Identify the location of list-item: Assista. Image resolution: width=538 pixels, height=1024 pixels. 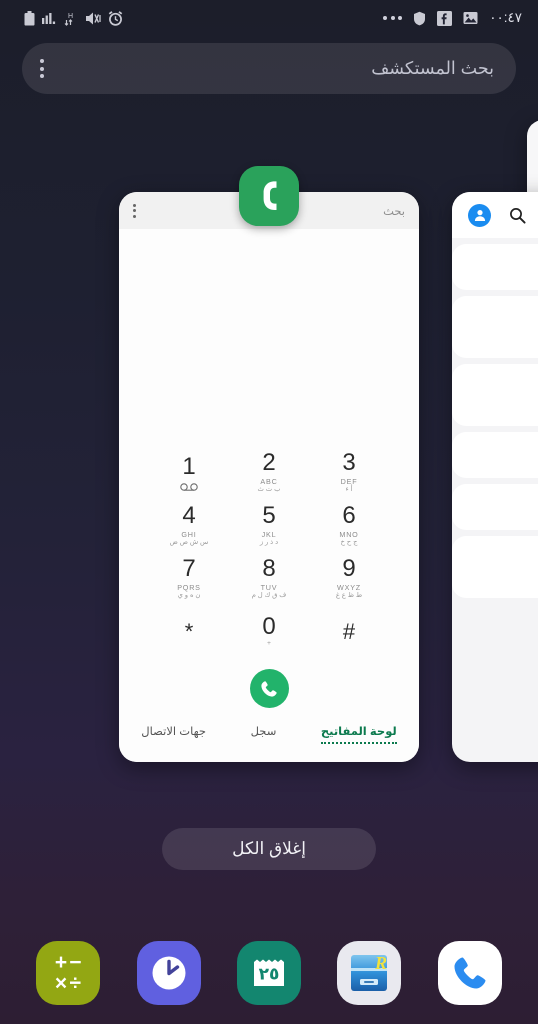
(495, 507).